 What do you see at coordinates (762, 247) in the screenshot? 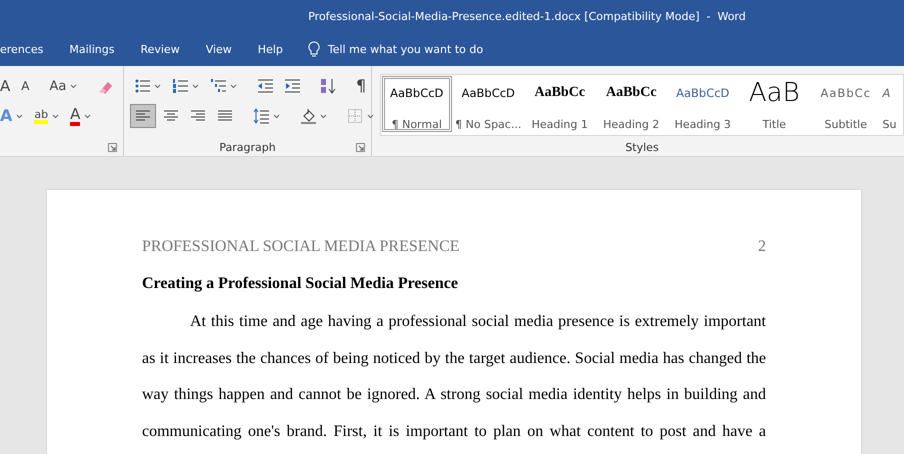
I see `page-number: 2` at bounding box center [762, 247].